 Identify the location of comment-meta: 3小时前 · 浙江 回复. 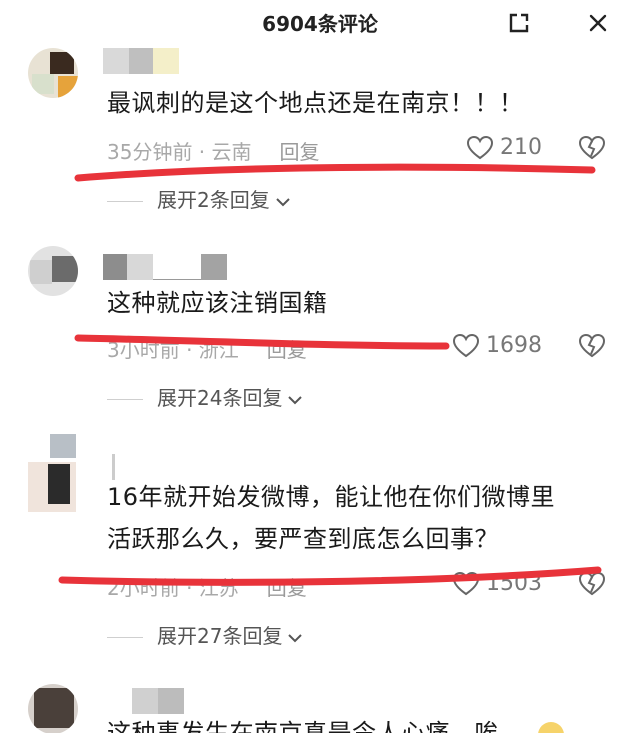
(207, 348).